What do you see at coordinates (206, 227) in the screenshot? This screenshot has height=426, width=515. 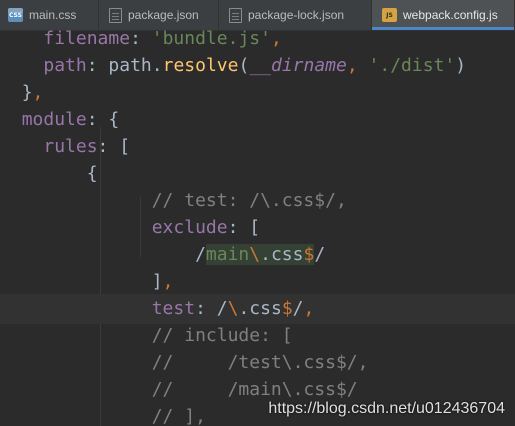 I see `code-line: exclude: [` at bounding box center [206, 227].